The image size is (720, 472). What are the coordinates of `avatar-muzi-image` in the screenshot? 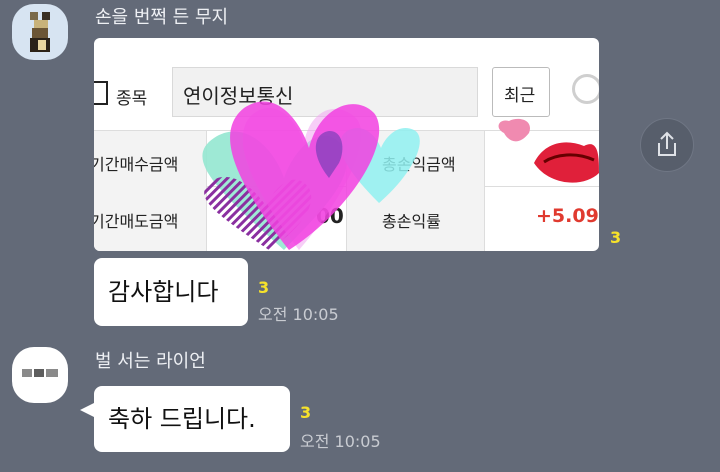 It's located at (40, 32).